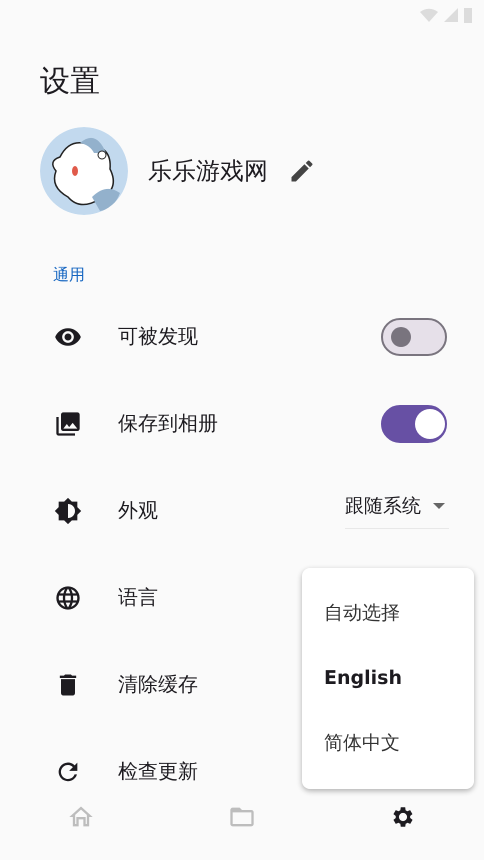  I want to click on battery-icon, so click(468, 15).